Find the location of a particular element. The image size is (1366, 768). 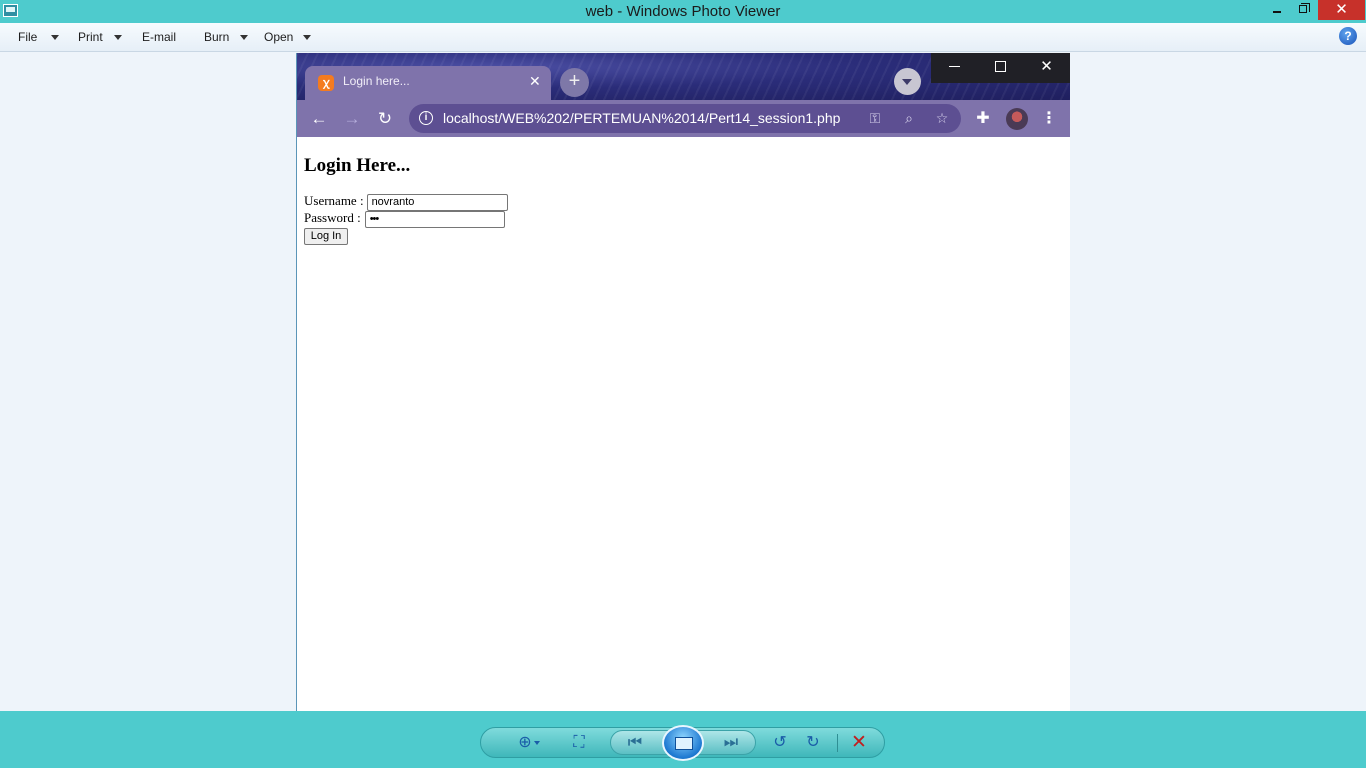

password-input: ••• is located at coordinates (434, 219).